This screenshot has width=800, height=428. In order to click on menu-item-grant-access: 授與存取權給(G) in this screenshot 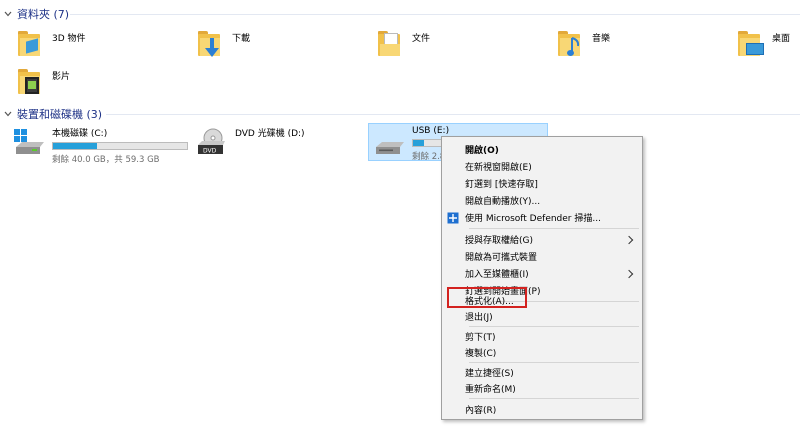, I will do `click(542, 239)`.